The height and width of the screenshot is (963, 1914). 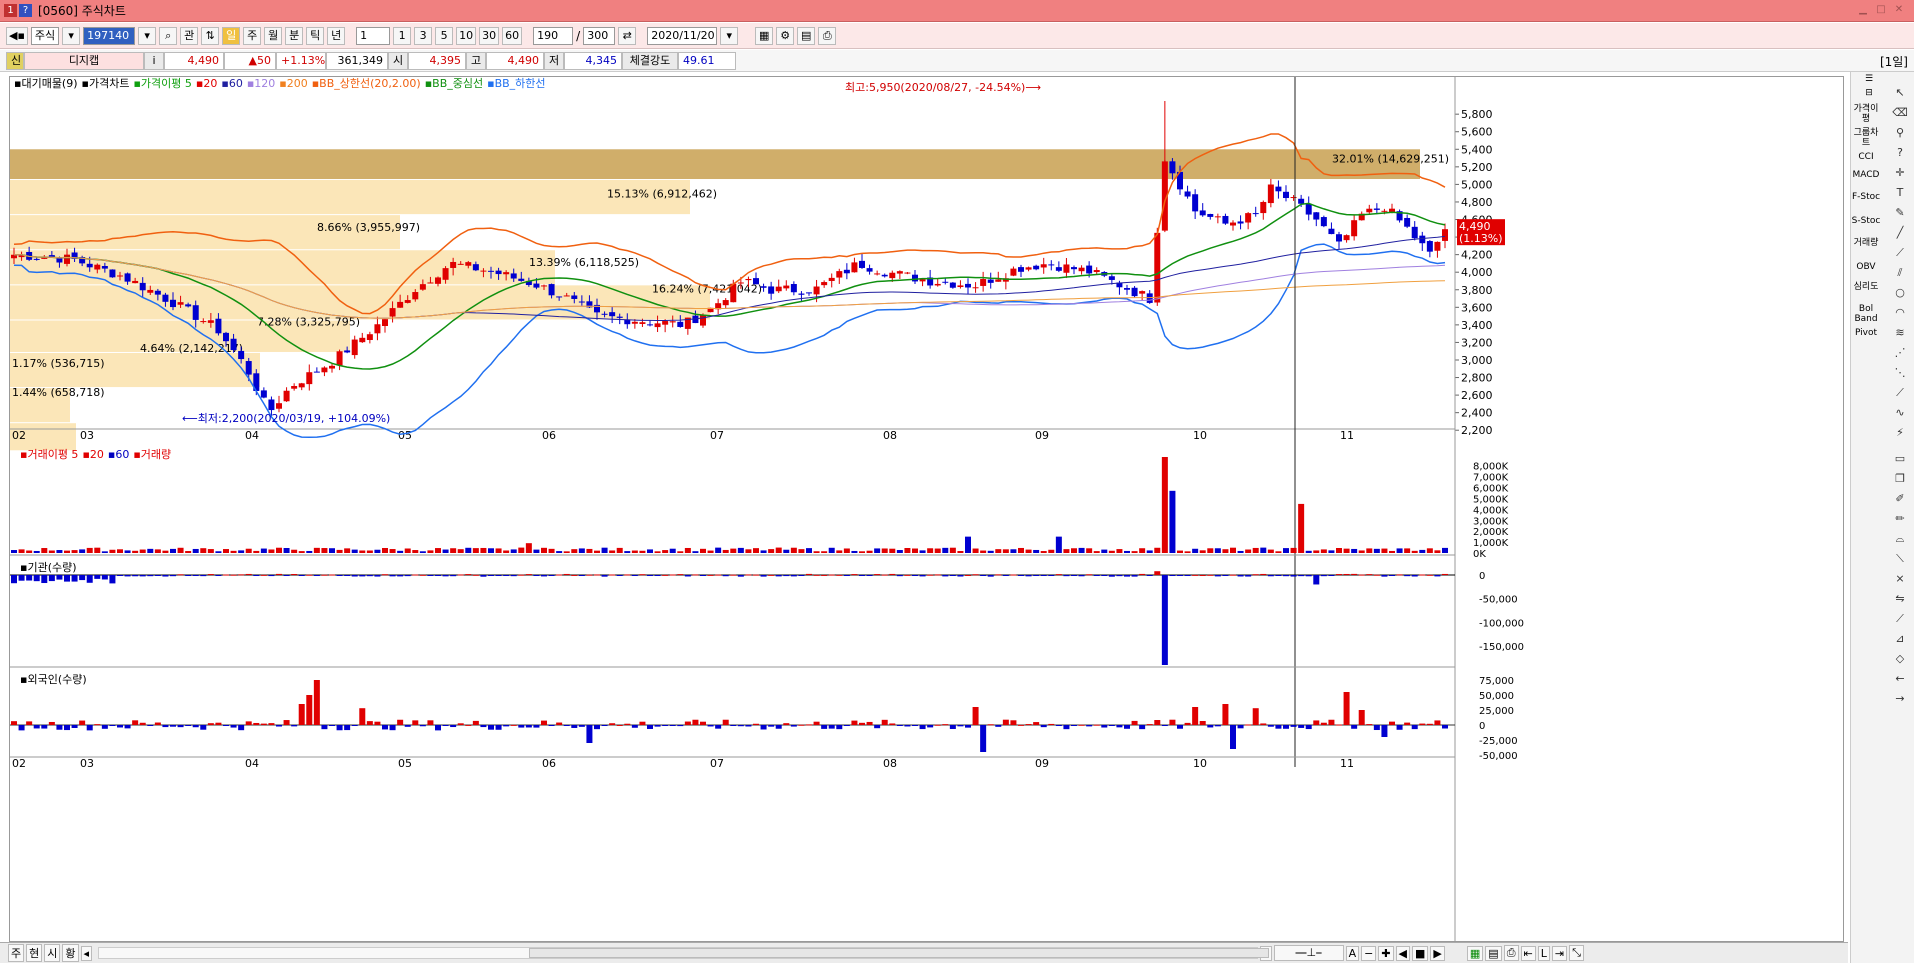 I want to click on close-icon: ✕, so click(x=1899, y=10).